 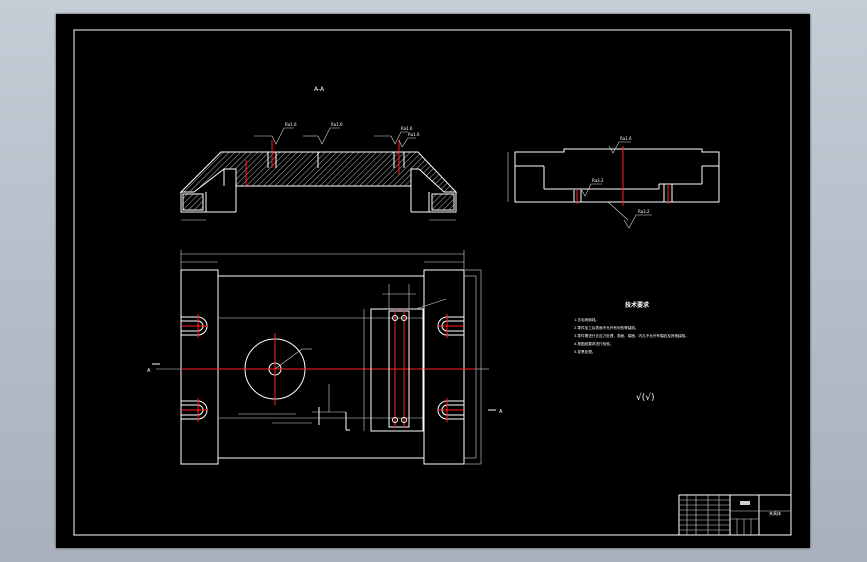 I want to click on side-roughness-mid: Ra3.2, so click(x=598, y=180).